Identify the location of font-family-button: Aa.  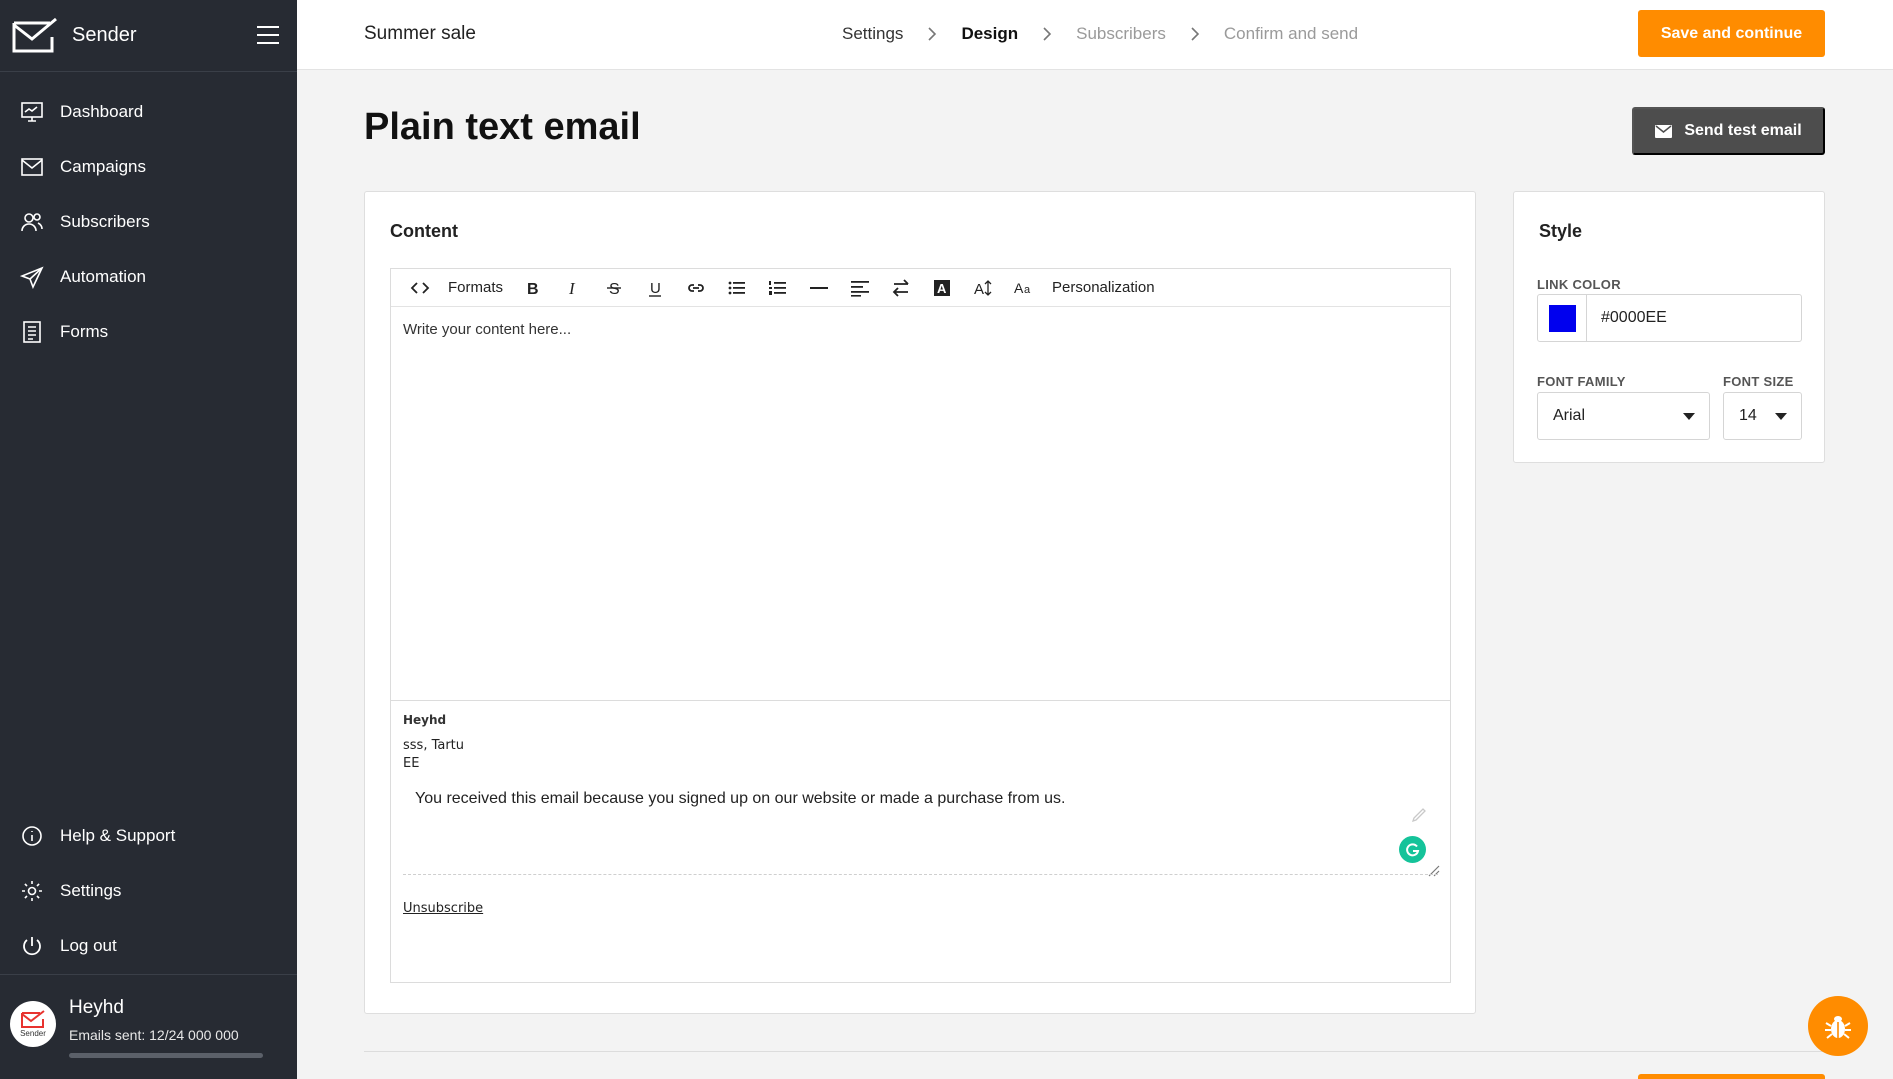
(1023, 288).